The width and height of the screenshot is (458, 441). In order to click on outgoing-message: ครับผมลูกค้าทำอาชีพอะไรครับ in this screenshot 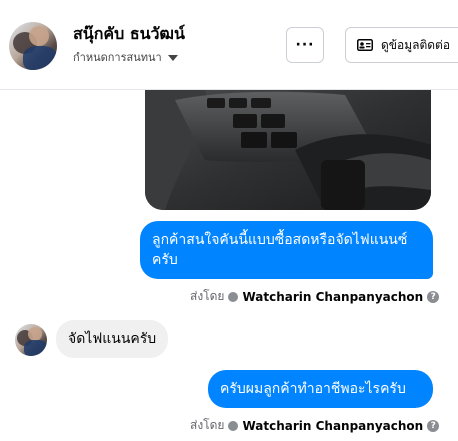, I will do `click(320, 389)`.